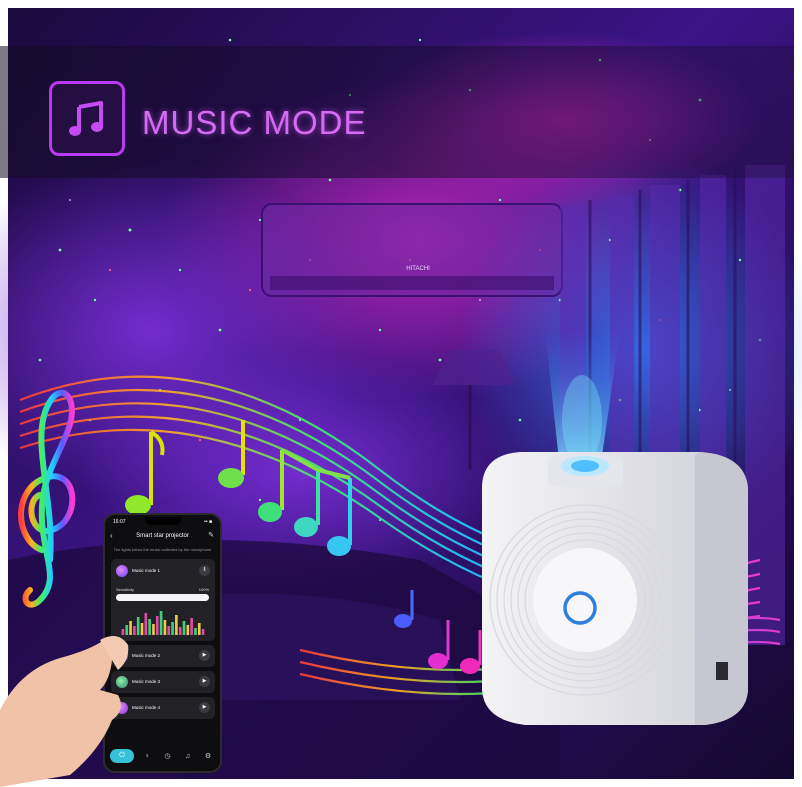 This screenshot has width=802, height=787. What do you see at coordinates (125, 589) in the screenshot?
I see `sensitivity-label: Sensitivity` at bounding box center [125, 589].